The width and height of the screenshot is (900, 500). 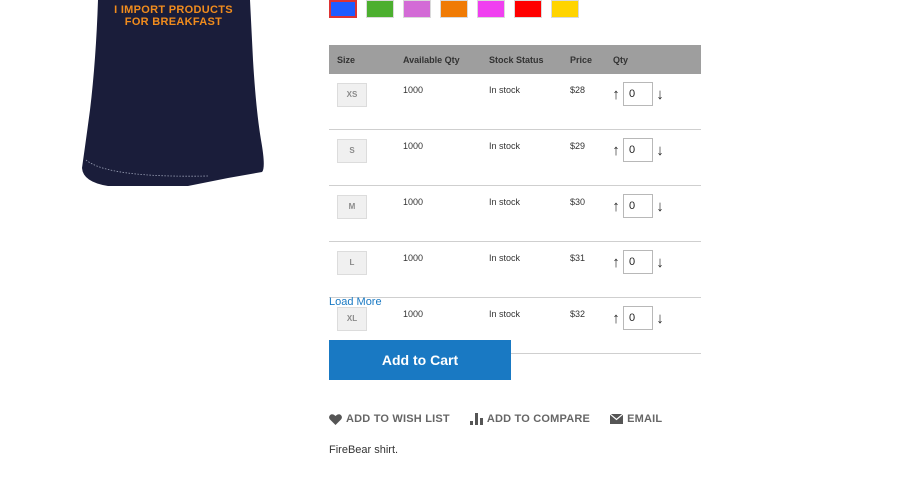 I want to click on product-description: FireBear shirt., so click(x=364, y=450).